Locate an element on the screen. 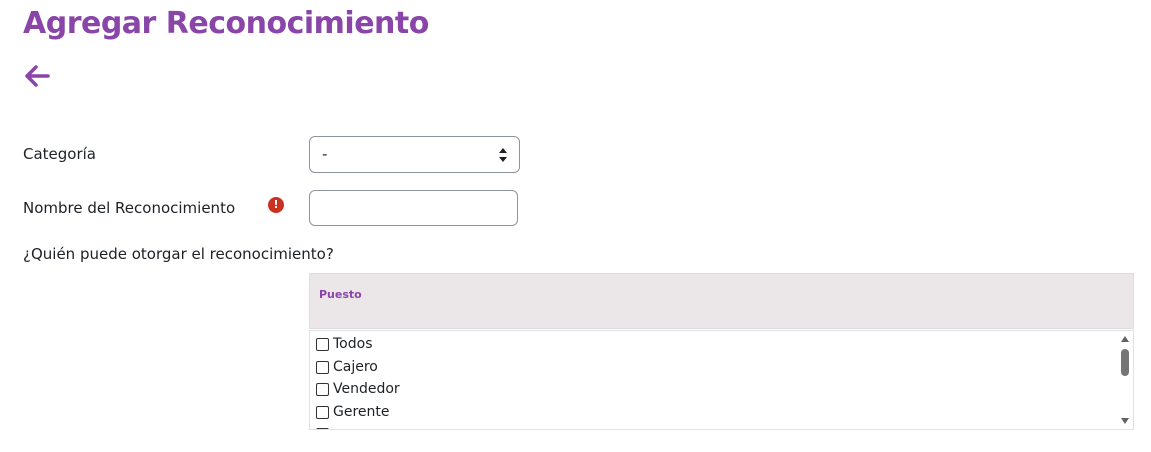 This screenshot has height=452, width=1151. name-input is located at coordinates (413, 208).